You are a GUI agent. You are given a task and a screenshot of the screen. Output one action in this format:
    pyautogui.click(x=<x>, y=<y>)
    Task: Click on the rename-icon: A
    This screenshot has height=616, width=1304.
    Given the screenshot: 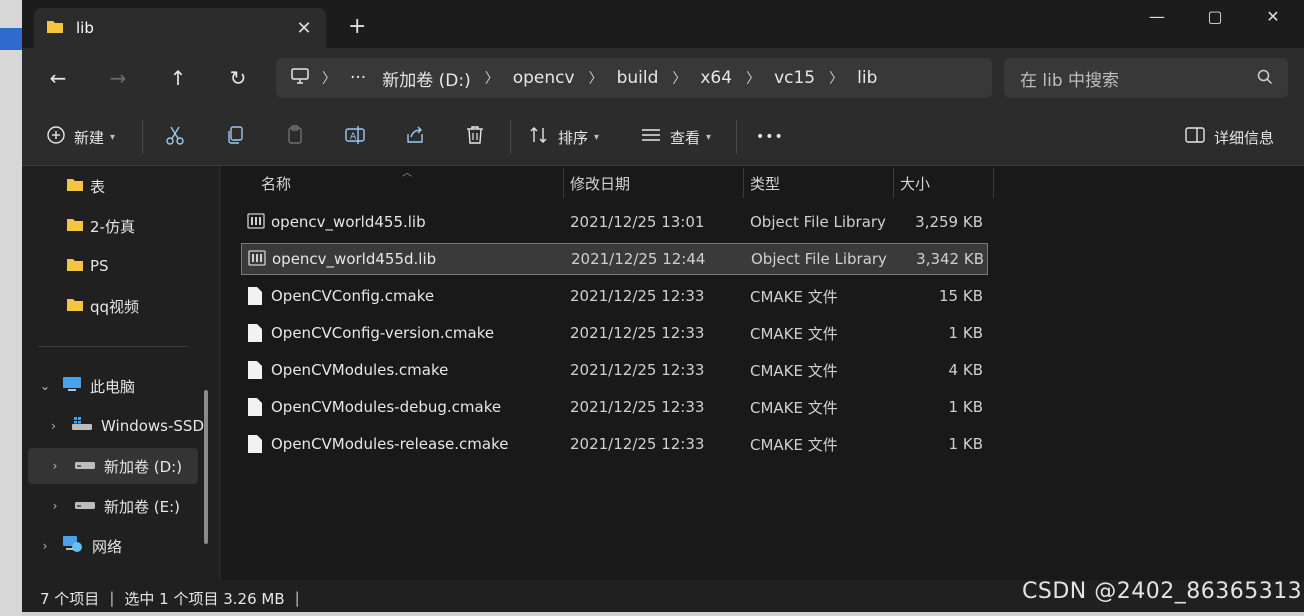 What is the action you would take?
    pyautogui.click(x=355, y=137)
    